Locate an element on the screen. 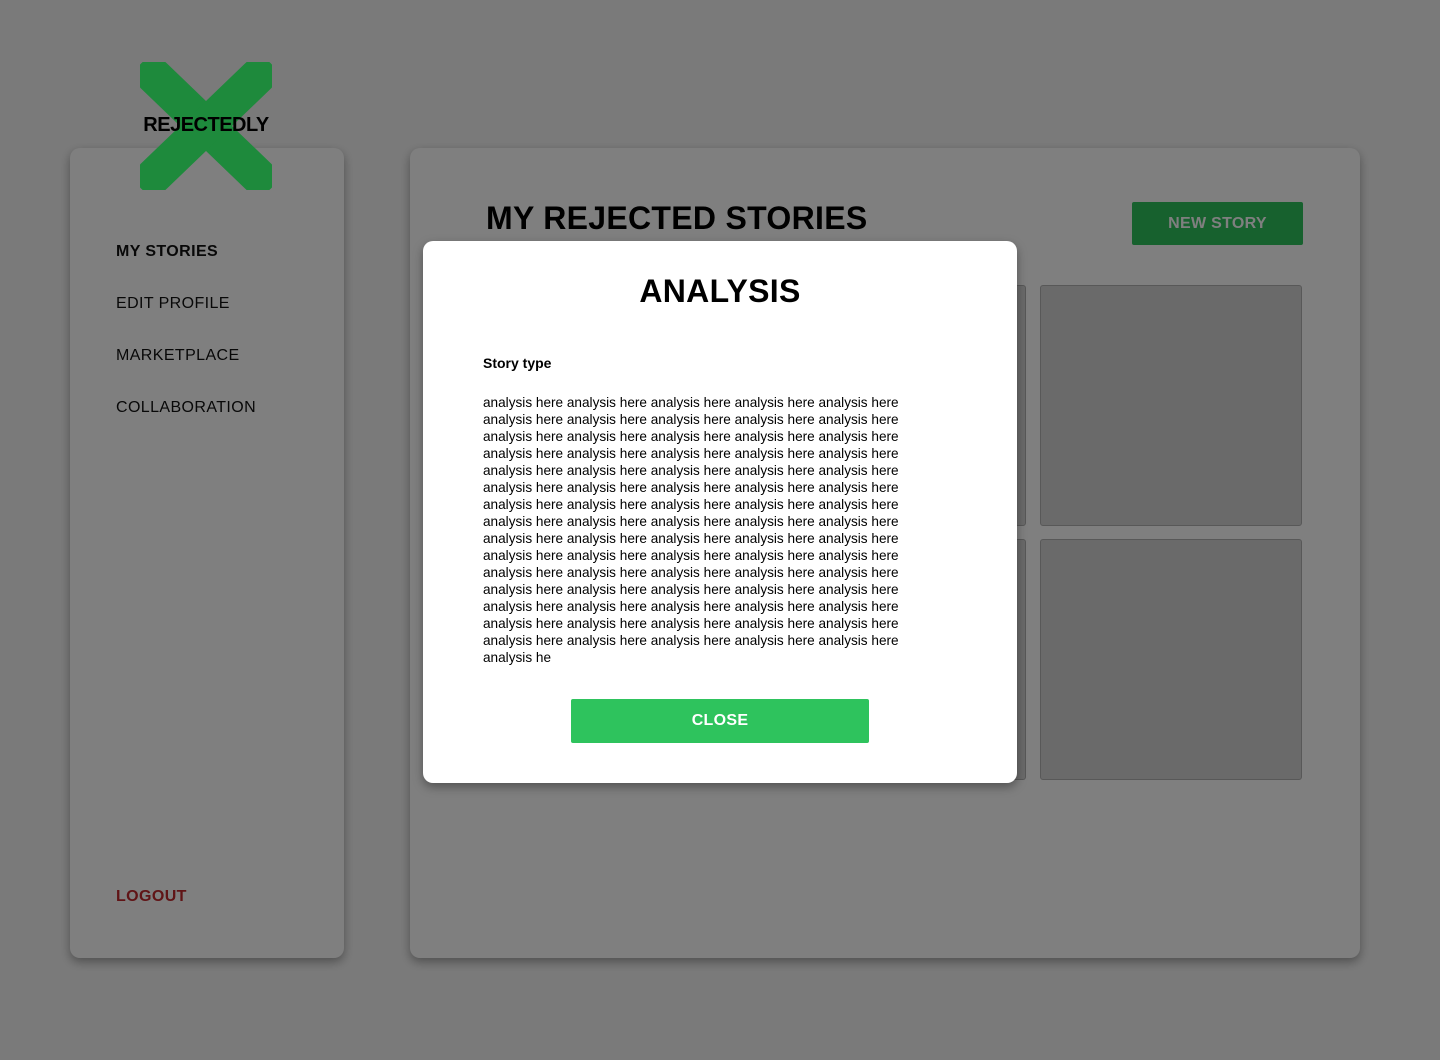 The image size is (1440, 1060). modal-title: ANALYSIS is located at coordinates (720, 291).